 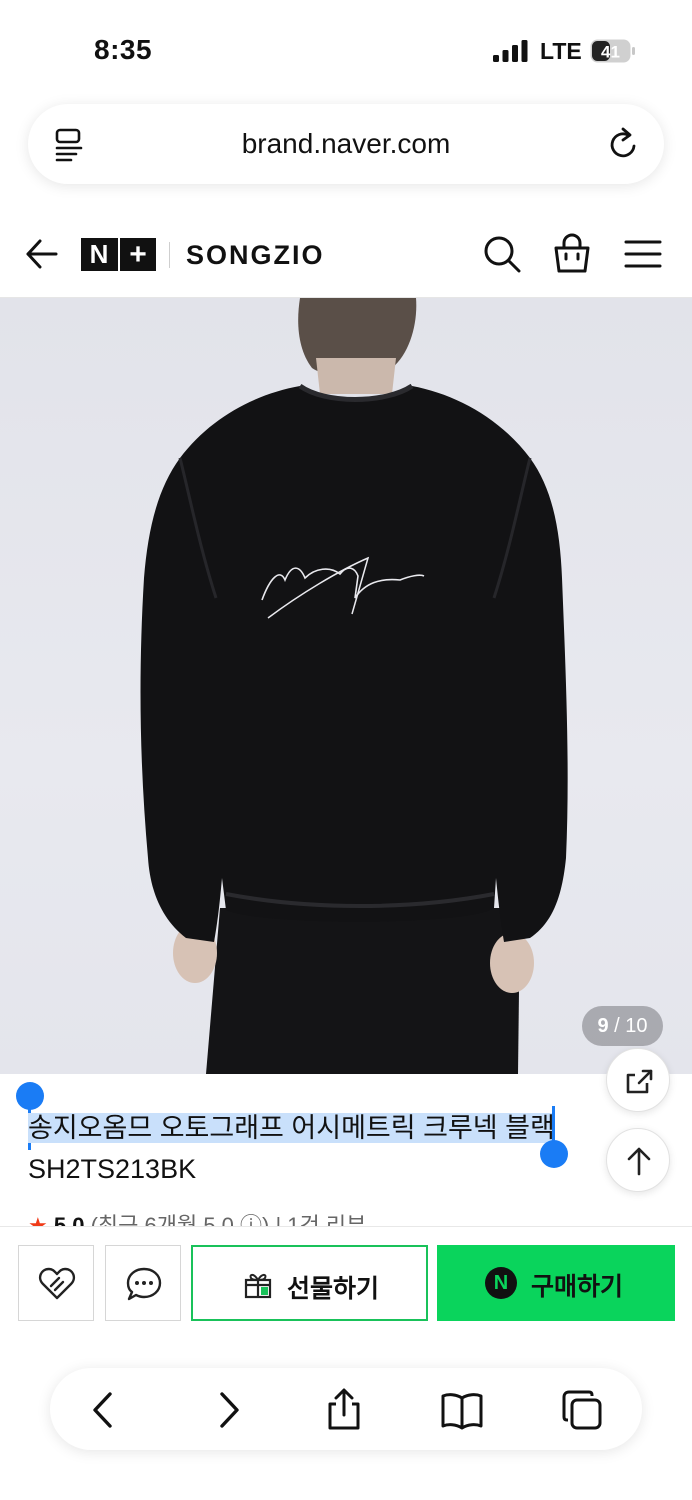 I want to click on cellular-signal-icon, so click(x=510, y=51).